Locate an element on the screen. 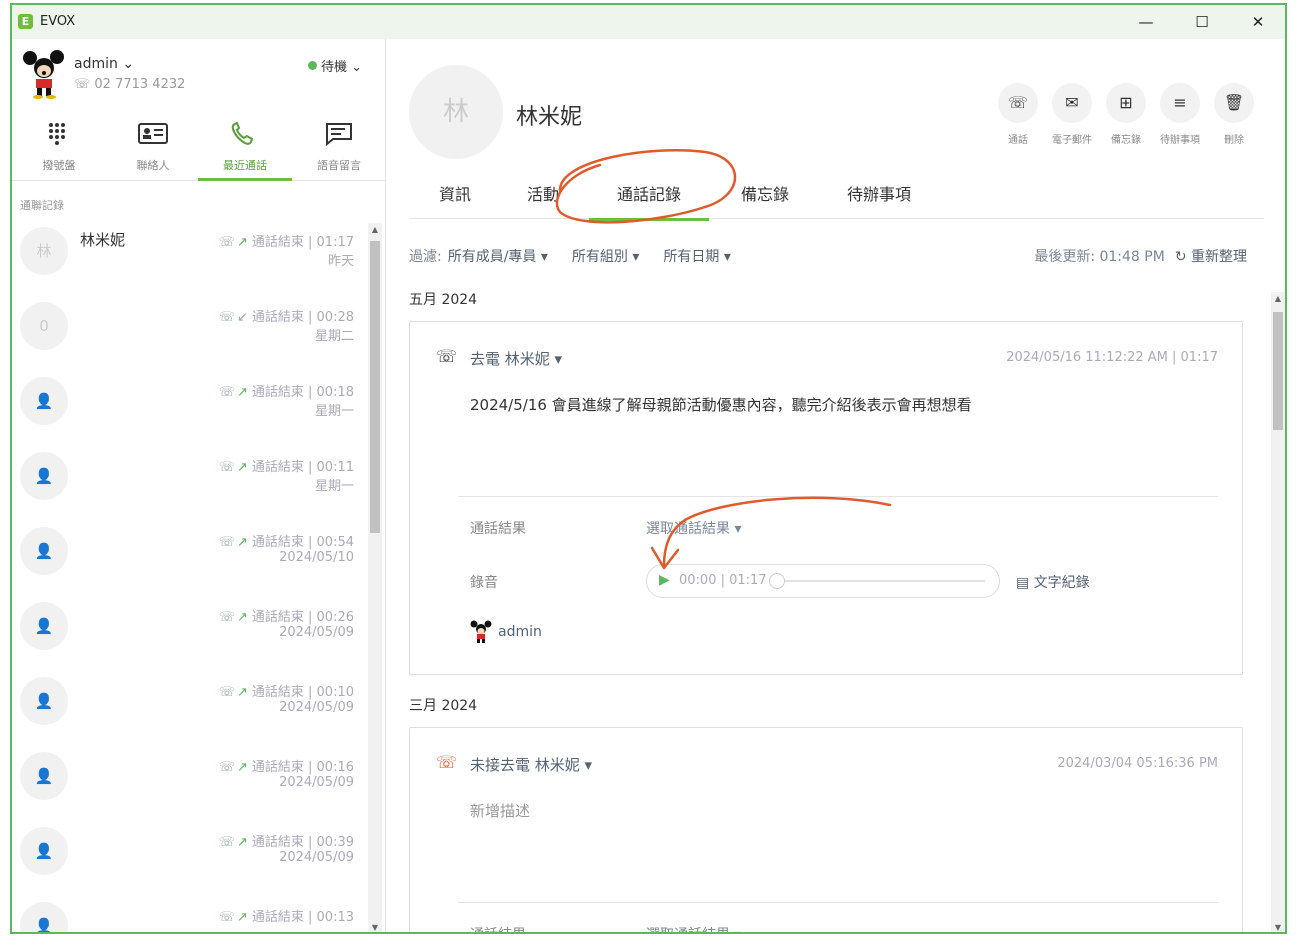 The image size is (1296, 947). call-row: 👤 ☏ ↗ 通話結束 | 00:18 星期一 is located at coordinates (190, 404).